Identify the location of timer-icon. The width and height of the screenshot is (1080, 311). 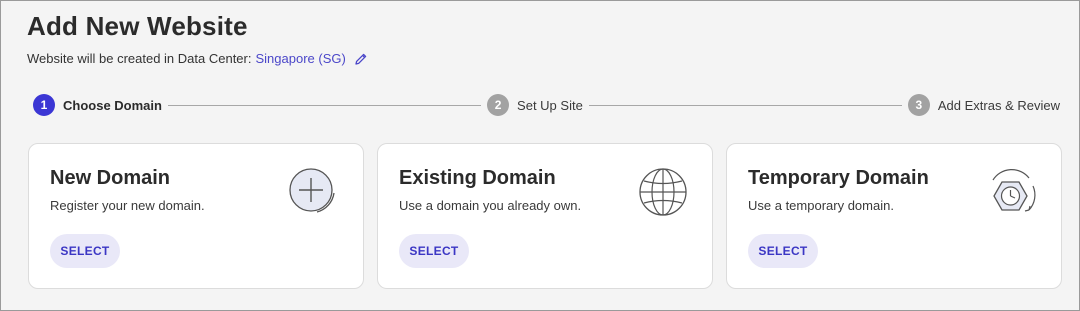
(1014, 190).